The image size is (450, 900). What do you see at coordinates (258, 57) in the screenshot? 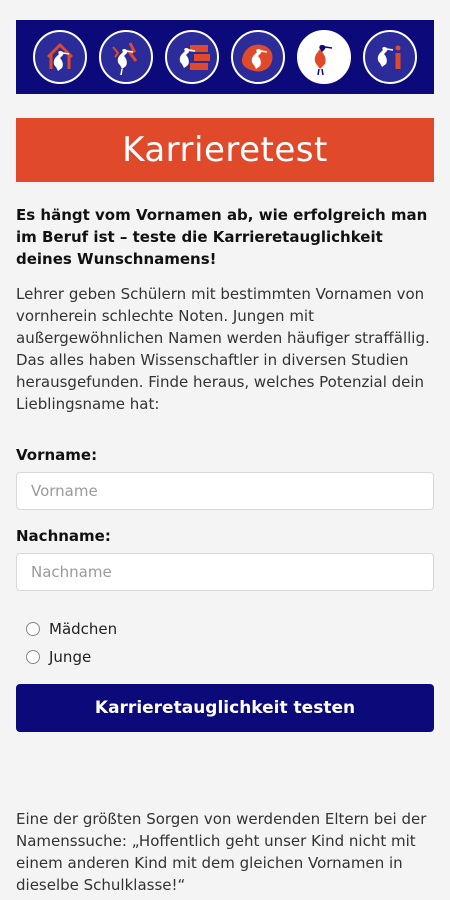
I see `stork-map-icon` at bounding box center [258, 57].